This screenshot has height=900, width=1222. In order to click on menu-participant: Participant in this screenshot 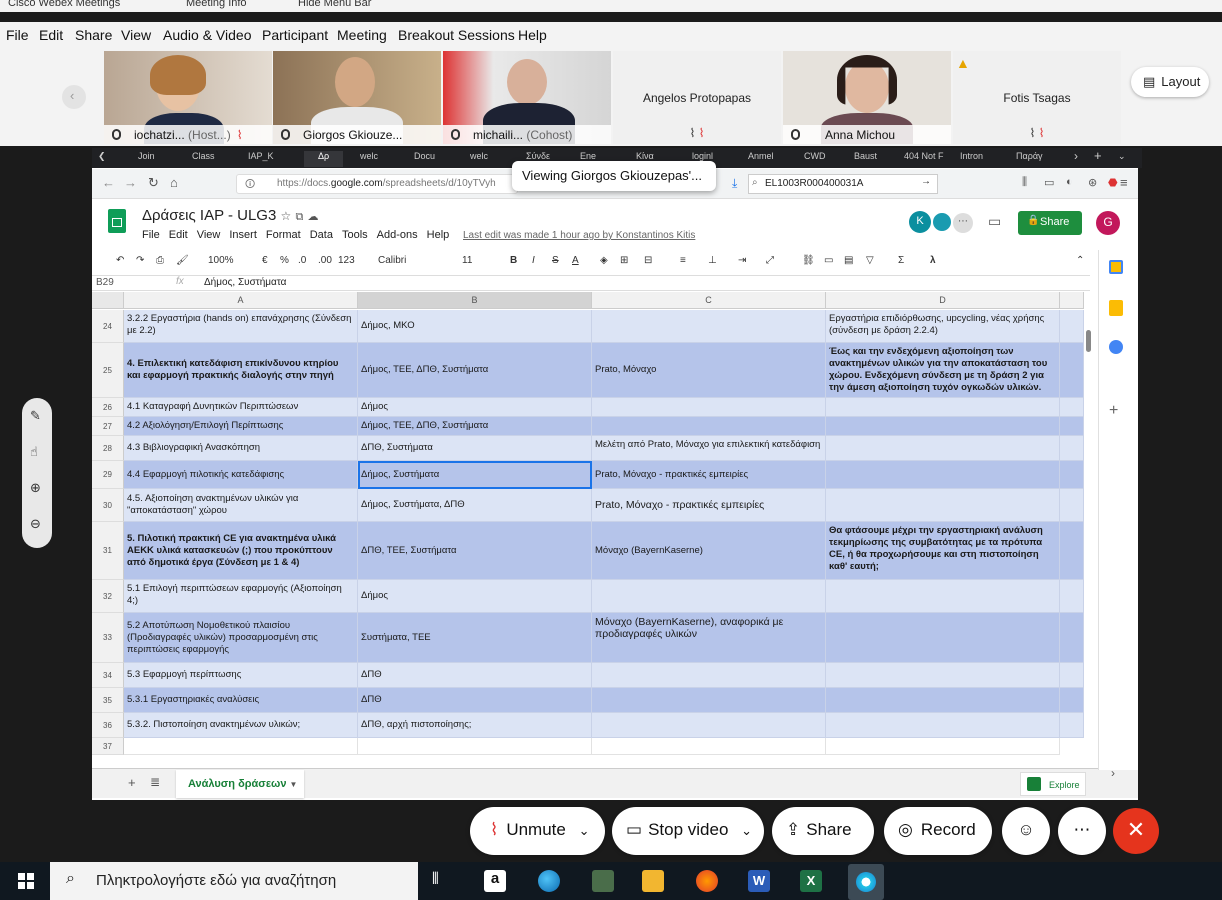, I will do `click(295, 35)`.